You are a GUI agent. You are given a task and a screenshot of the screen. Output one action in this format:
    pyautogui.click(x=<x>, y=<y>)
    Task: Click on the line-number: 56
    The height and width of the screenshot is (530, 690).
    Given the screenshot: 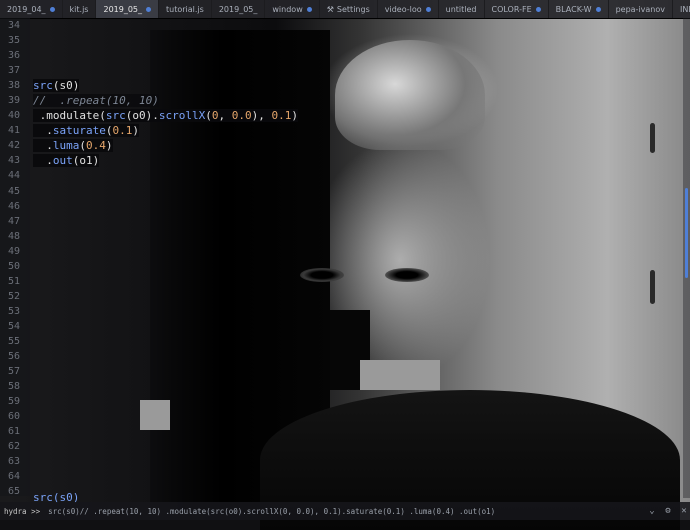 What is the action you would take?
    pyautogui.click(x=13, y=357)
    